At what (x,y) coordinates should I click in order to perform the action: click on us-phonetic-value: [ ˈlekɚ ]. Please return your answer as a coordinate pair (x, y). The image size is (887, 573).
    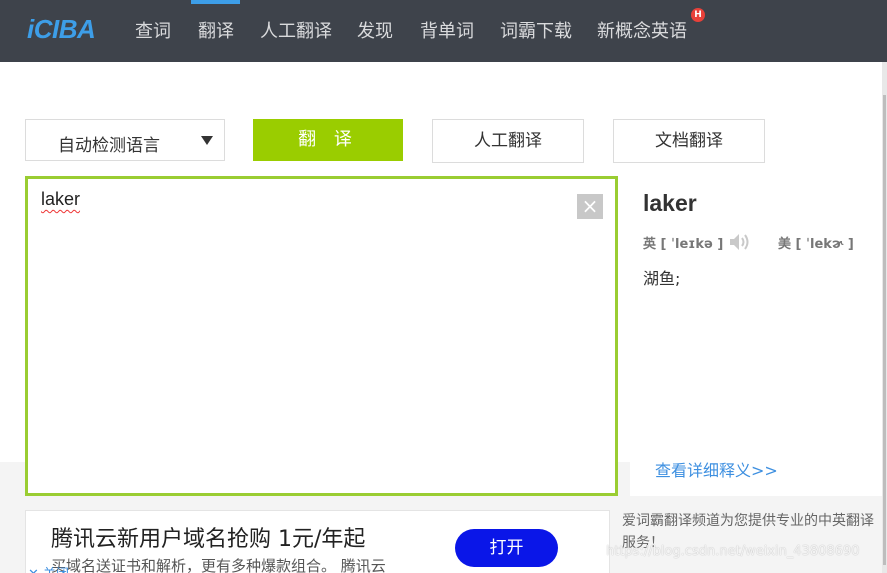
    Looking at the image, I should click on (824, 244).